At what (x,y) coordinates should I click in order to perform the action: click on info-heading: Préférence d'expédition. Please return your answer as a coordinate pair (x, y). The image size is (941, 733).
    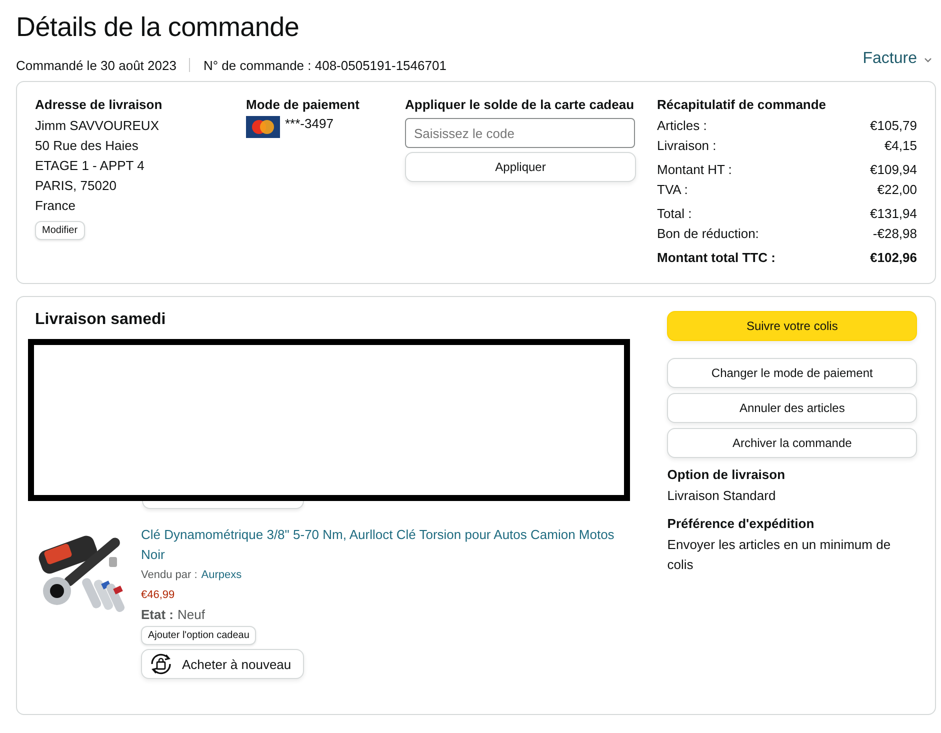
    Looking at the image, I should click on (741, 523).